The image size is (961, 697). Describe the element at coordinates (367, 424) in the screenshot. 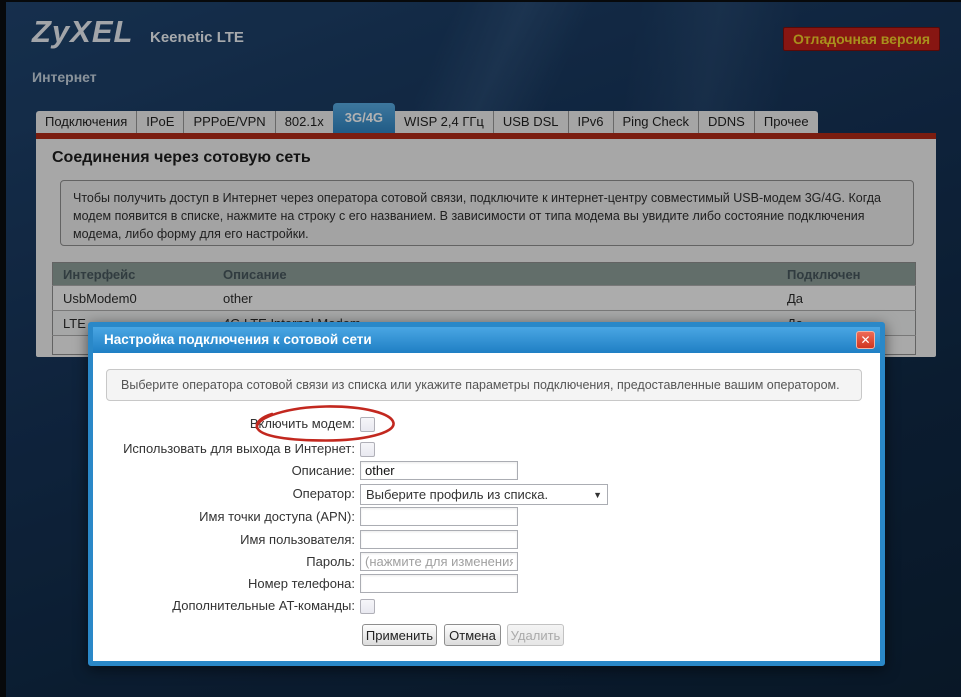

I see `enable-modem-checkbox` at that location.